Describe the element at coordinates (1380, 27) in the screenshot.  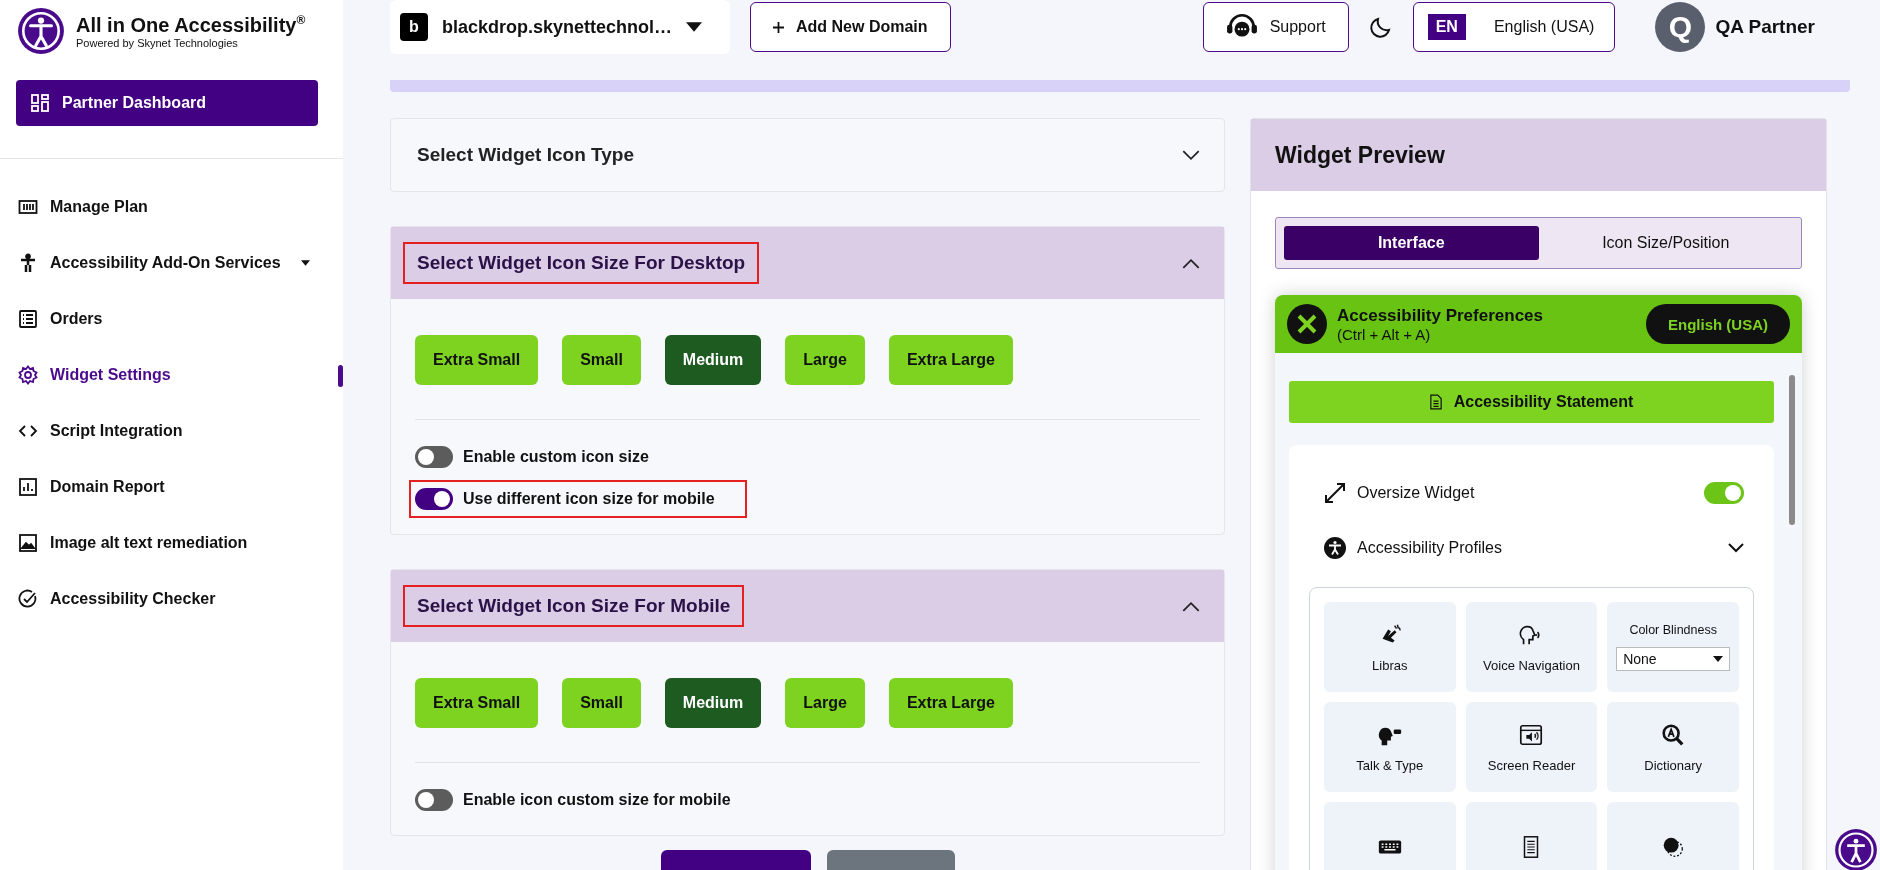
I see `moon-icon` at that location.